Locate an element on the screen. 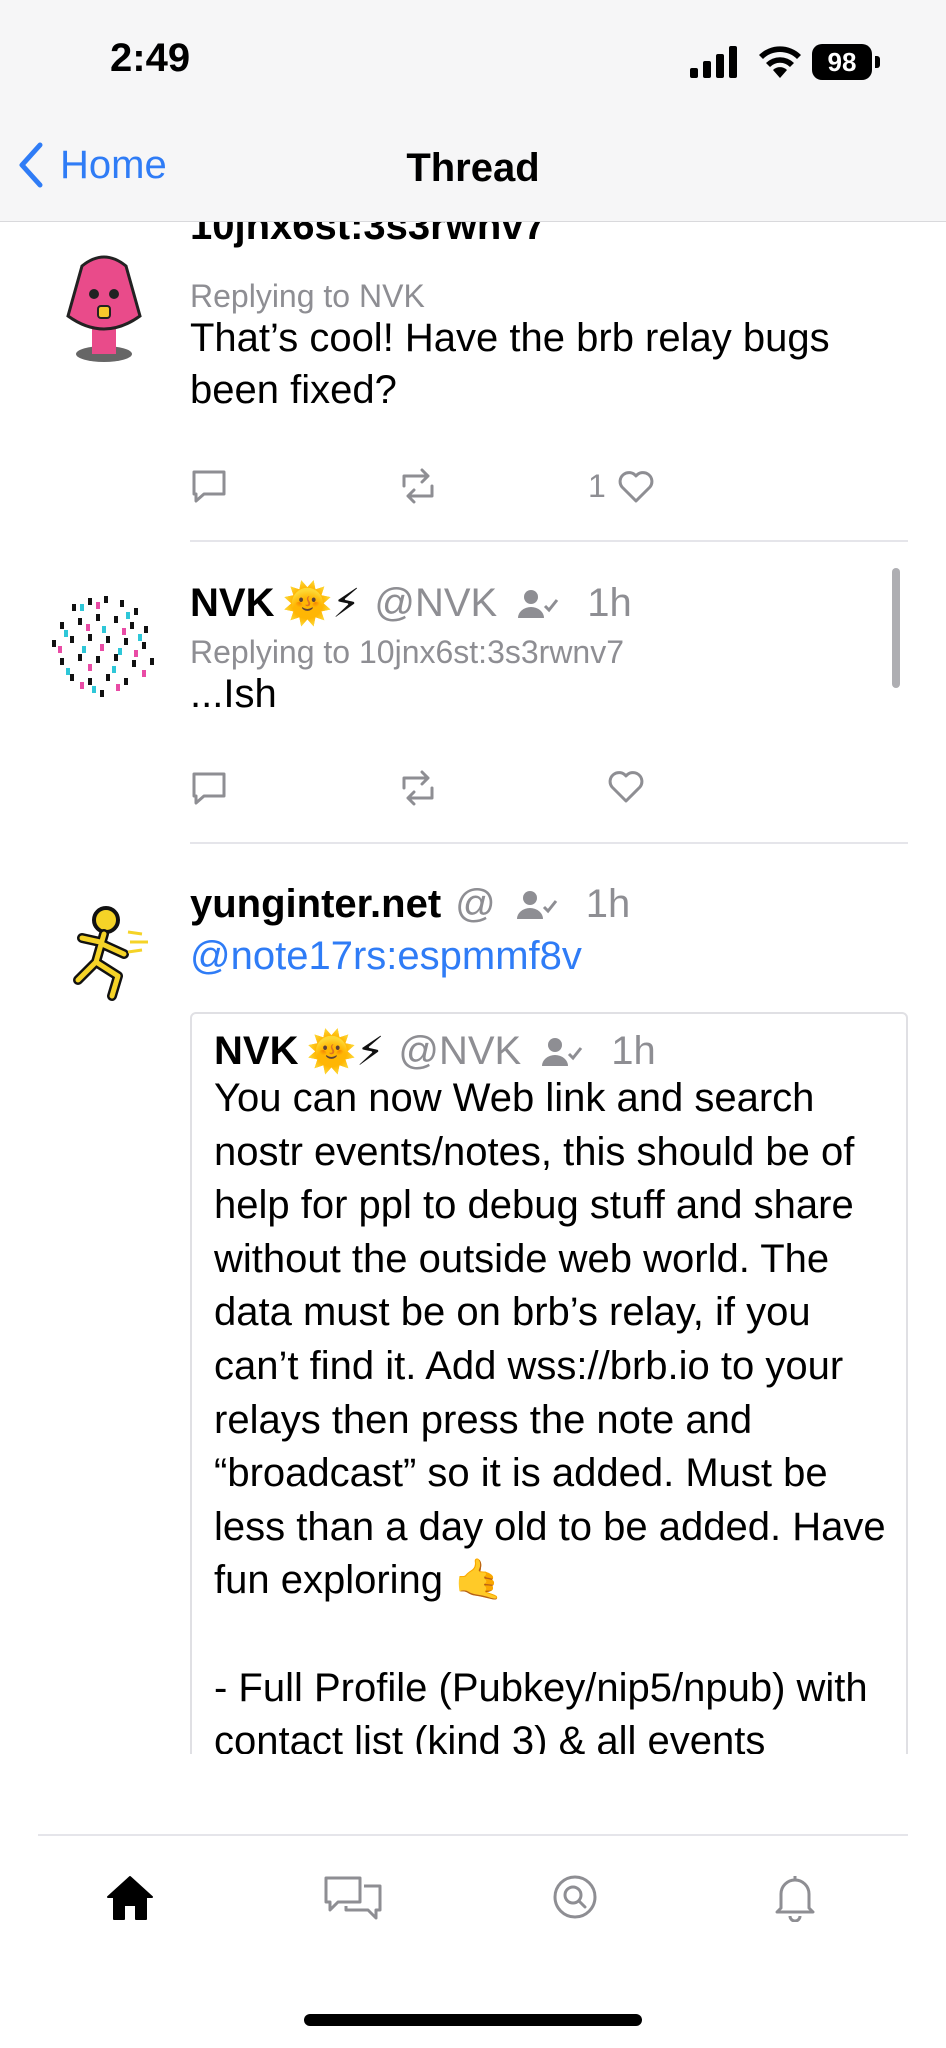  replying-to: Replying to 10jnx6st:3s3rwnv7 is located at coordinates (407, 652).